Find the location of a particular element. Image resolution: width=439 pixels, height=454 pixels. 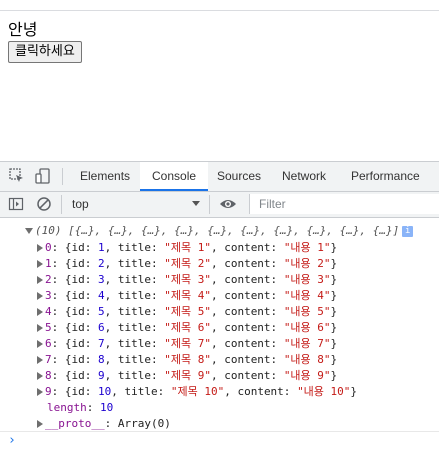

eye-icon is located at coordinates (227, 204).